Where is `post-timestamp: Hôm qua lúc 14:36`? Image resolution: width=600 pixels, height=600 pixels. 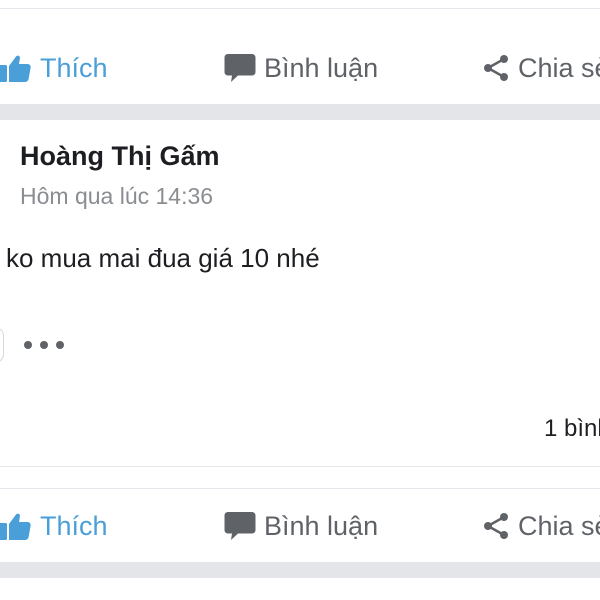 post-timestamp: Hôm qua lúc 14:36 is located at coordinates (116, 196).